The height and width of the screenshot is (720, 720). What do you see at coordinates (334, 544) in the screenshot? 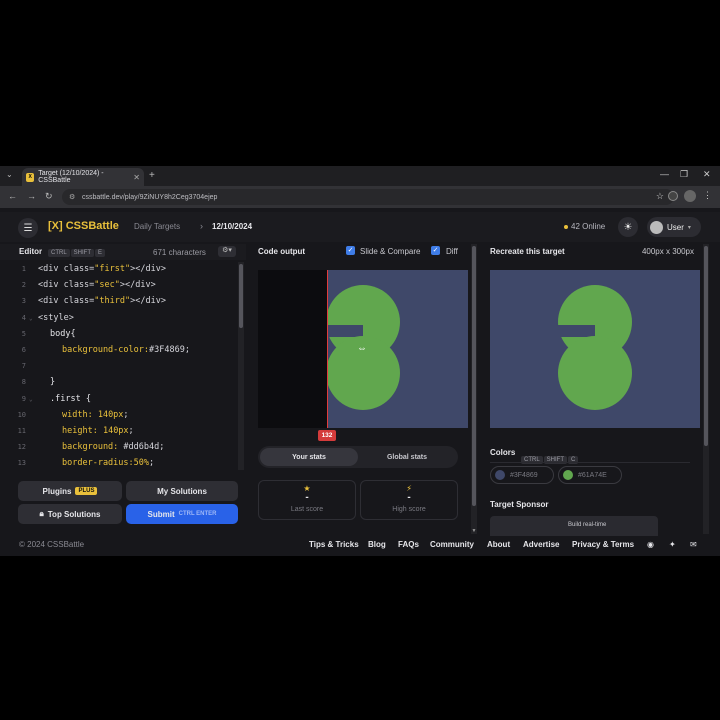
I see `footer-link-tips: Tips & Tricks` at bounding box center [334, 544].